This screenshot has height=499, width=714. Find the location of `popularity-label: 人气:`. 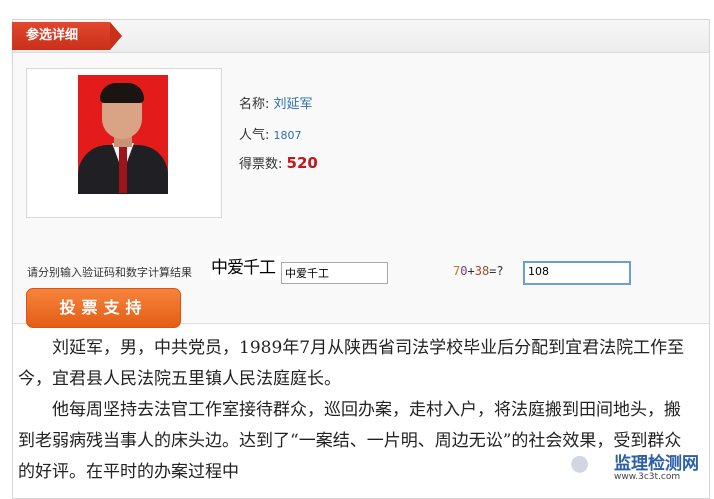

popularity-label: 人气: is located at coordinates (254, 135).